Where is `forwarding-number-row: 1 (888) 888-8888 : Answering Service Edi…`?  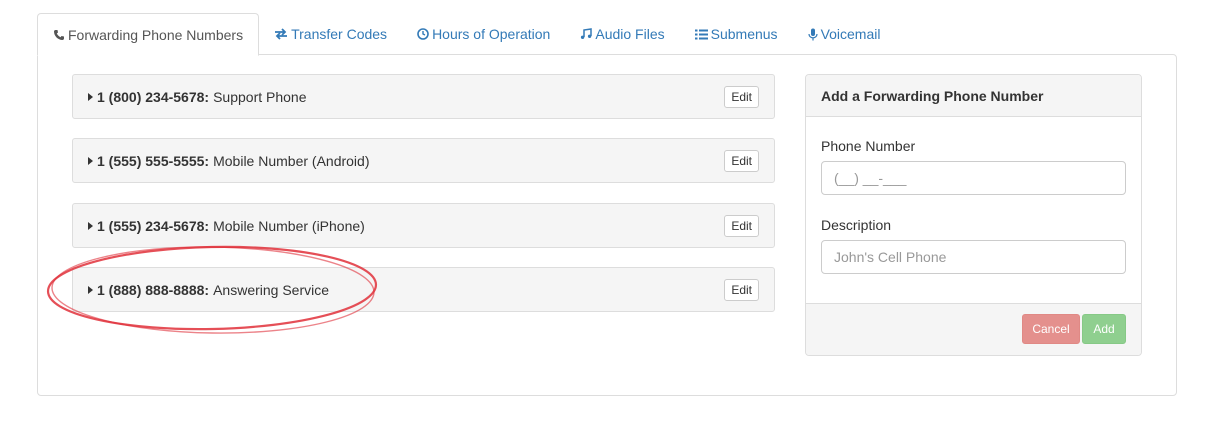
forwarding-number-row: 1 (888) 888-8888 : Answering Service Edi… is located at coordinates (423, 289).